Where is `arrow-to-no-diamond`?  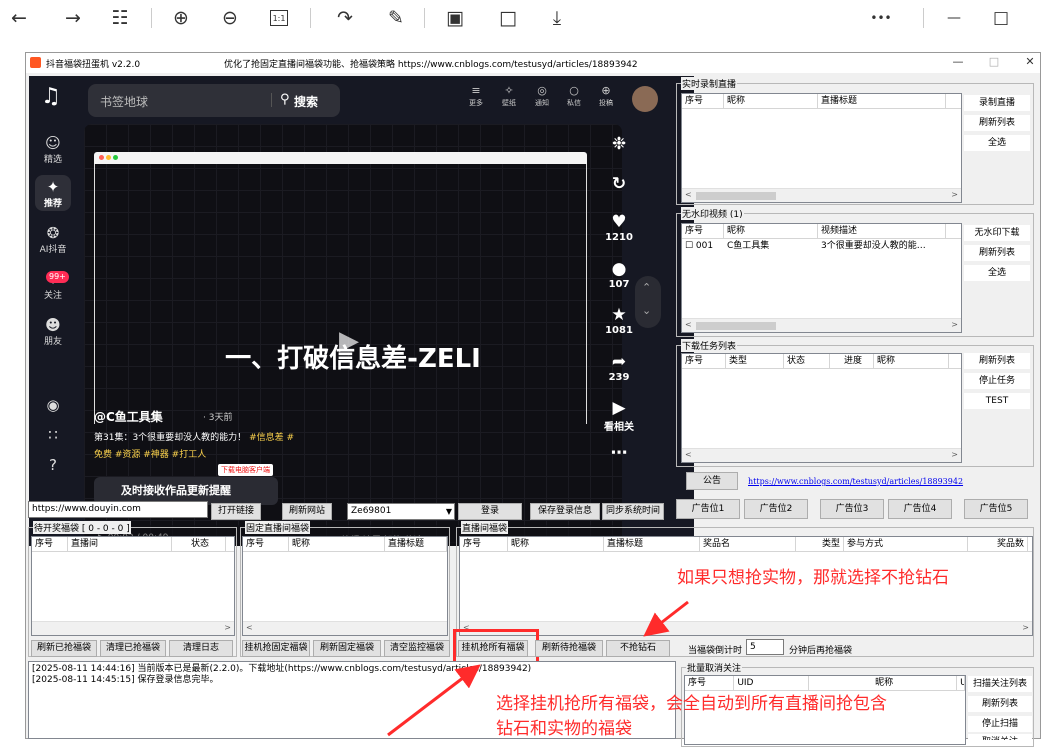 arrow-to-no-diamond is located at coordinates (666, 618).